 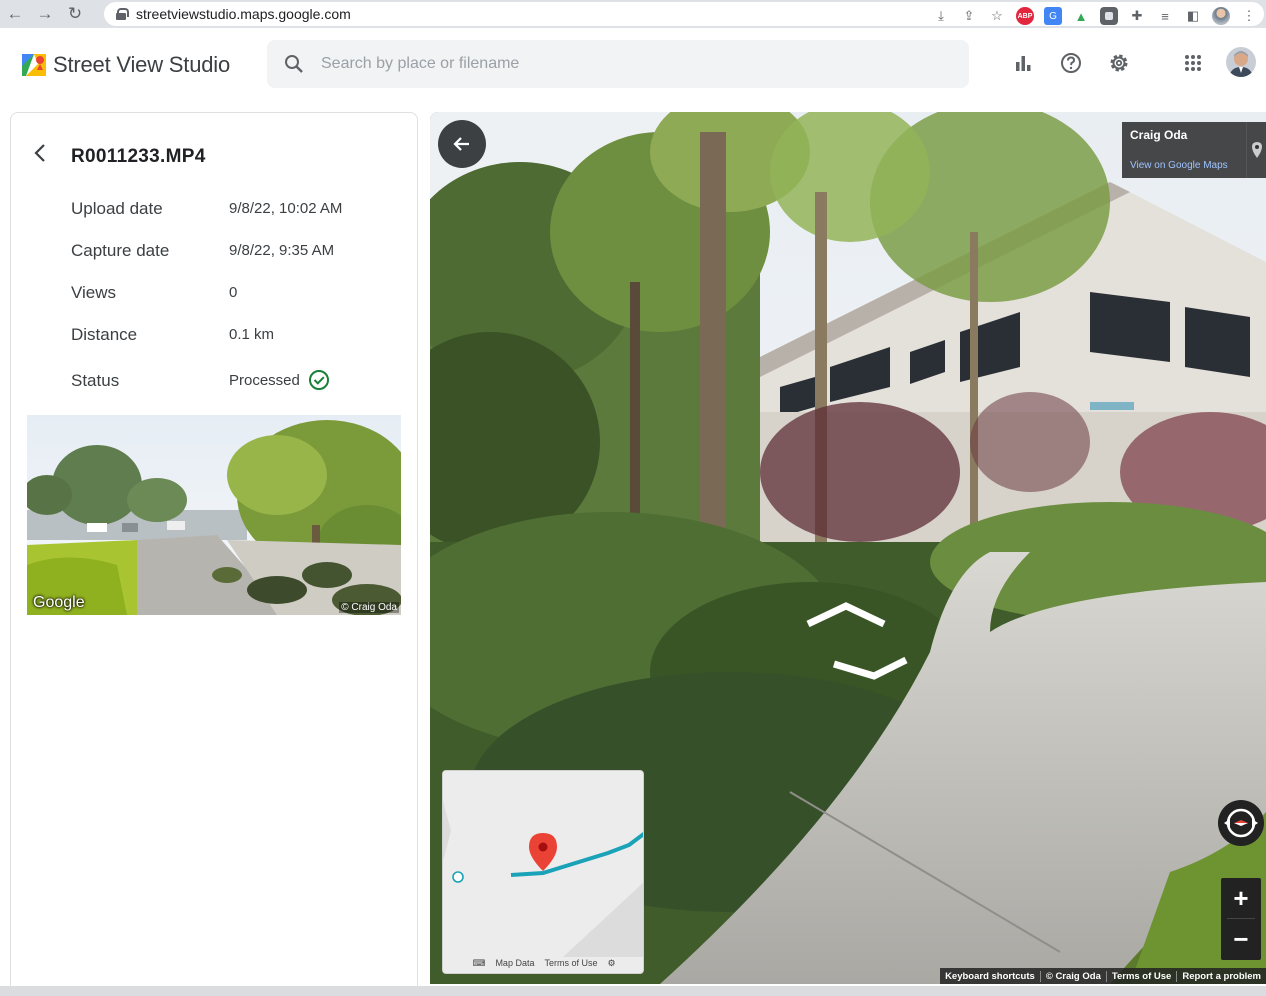 What do you see at coordinates (1193, 63) in the screenshot?
I see `apps-grid-icon` at bounding box center [1193, 63].